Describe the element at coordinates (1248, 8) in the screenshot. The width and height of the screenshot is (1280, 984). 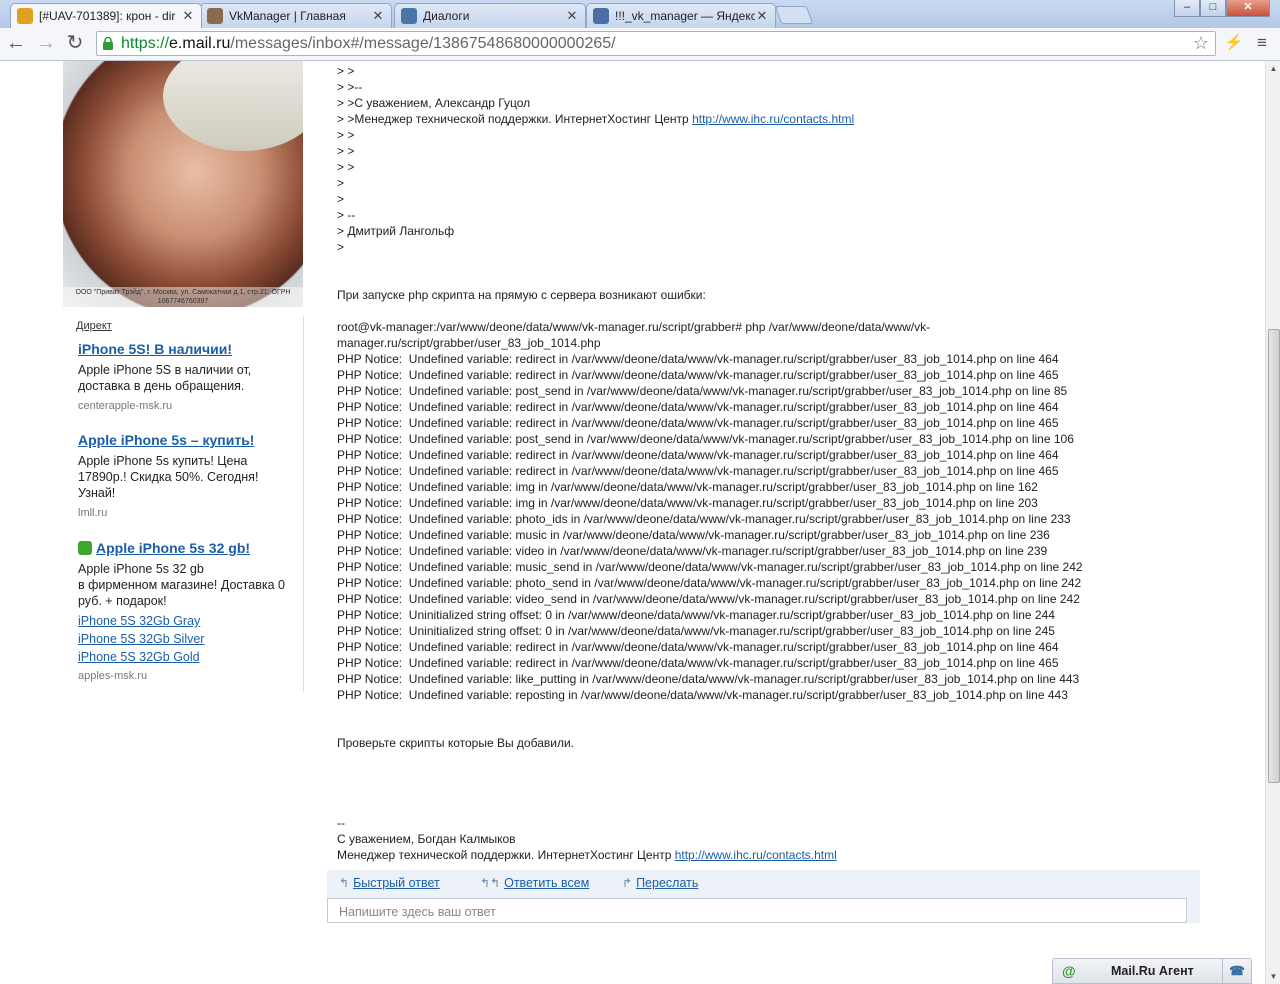
I see `close-window-button: ✕` at that location.